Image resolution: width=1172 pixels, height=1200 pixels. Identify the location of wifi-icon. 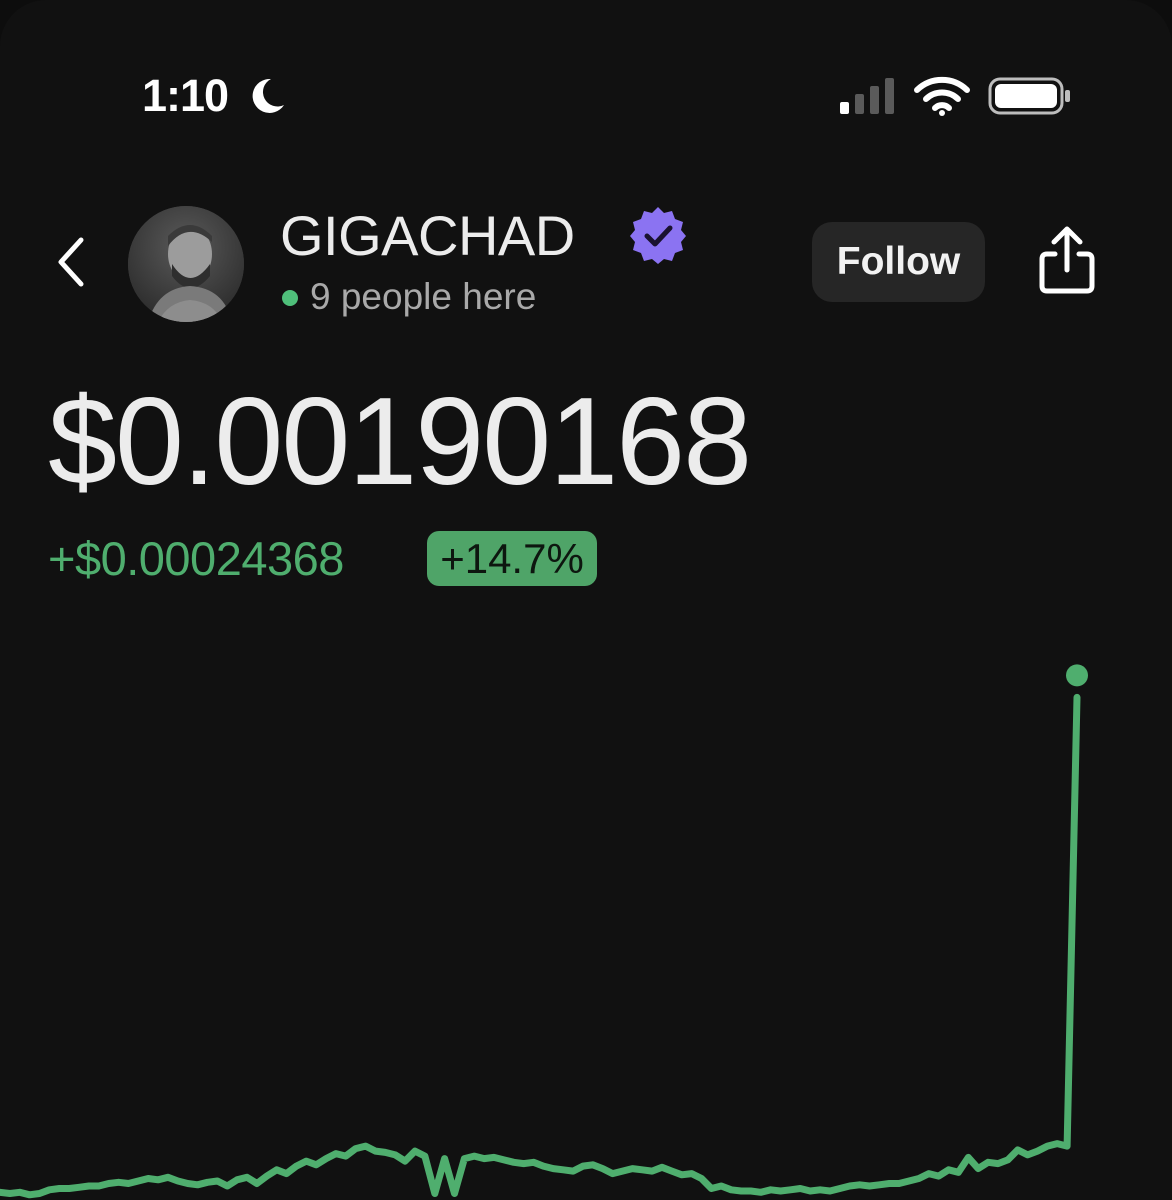
(942, 96).